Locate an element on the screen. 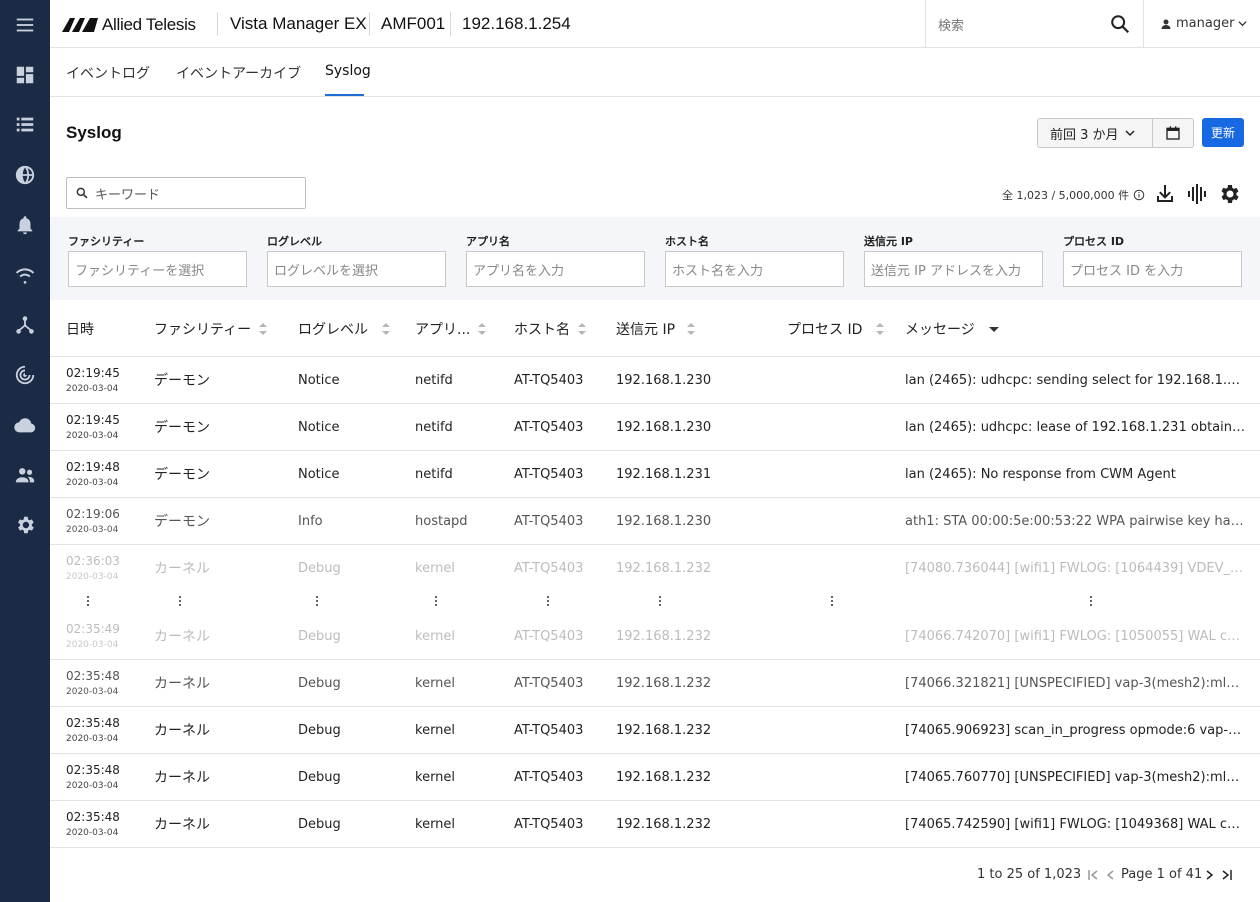  column-header-process-id: プロセス ID is located at coordinates (836, 329).